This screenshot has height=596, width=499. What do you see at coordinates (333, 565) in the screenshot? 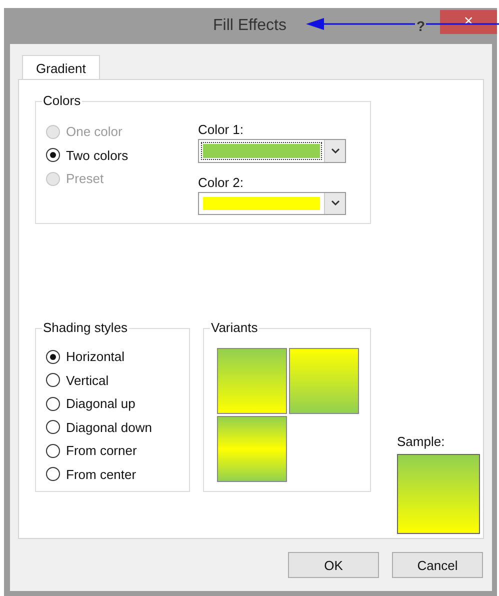
I see `dialog-button: OK` at bounding box center [333, 565].